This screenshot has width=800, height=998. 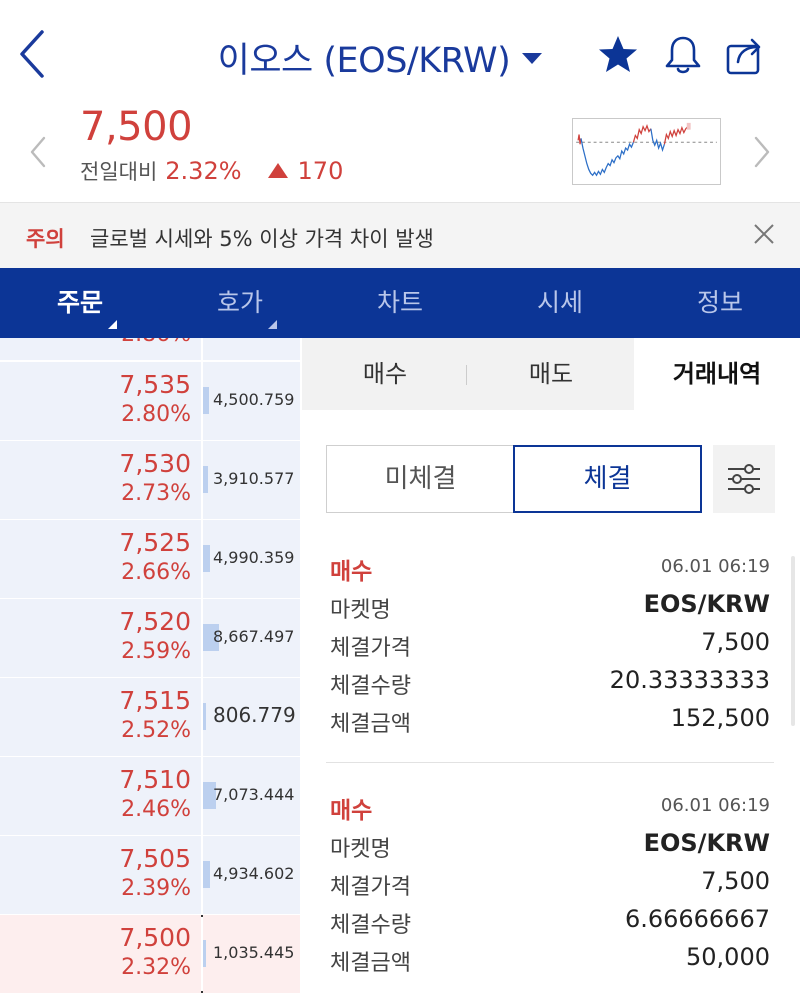 I want to click on amount-label: 체결금액, so click(x=370, y=724).